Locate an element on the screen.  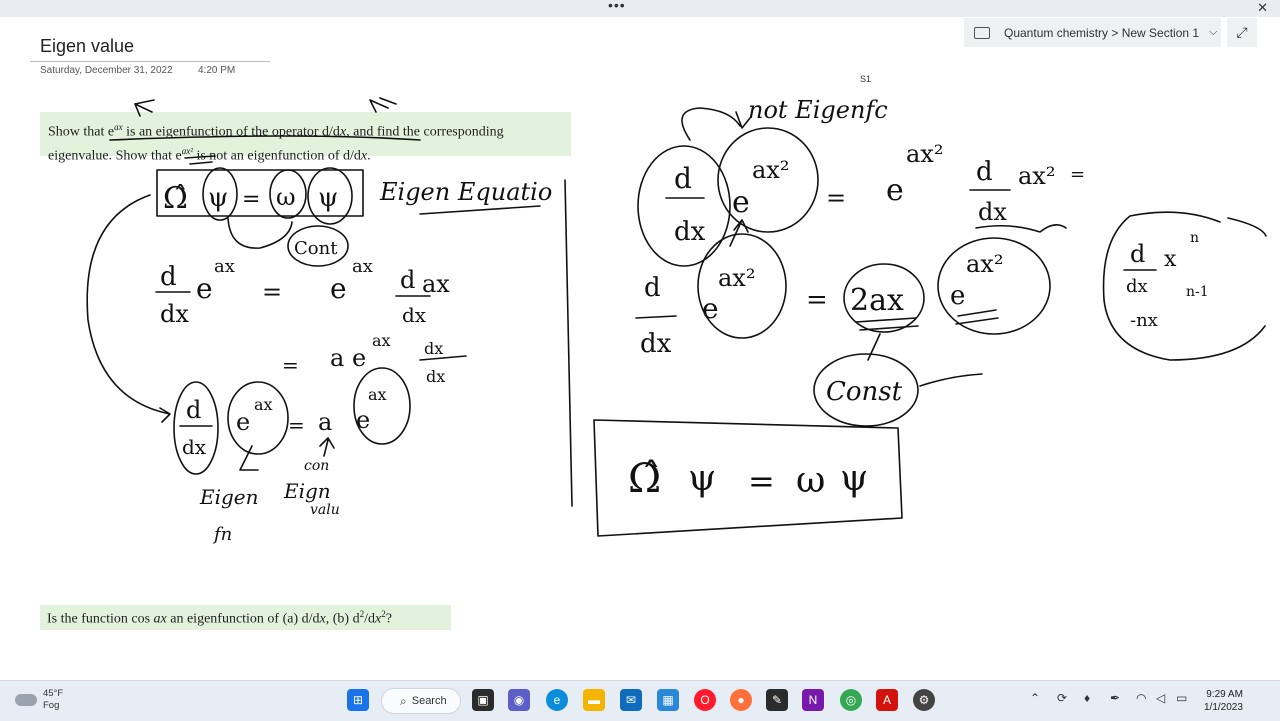
chrome-icon: ◎ is located at coordinates (851, 700).